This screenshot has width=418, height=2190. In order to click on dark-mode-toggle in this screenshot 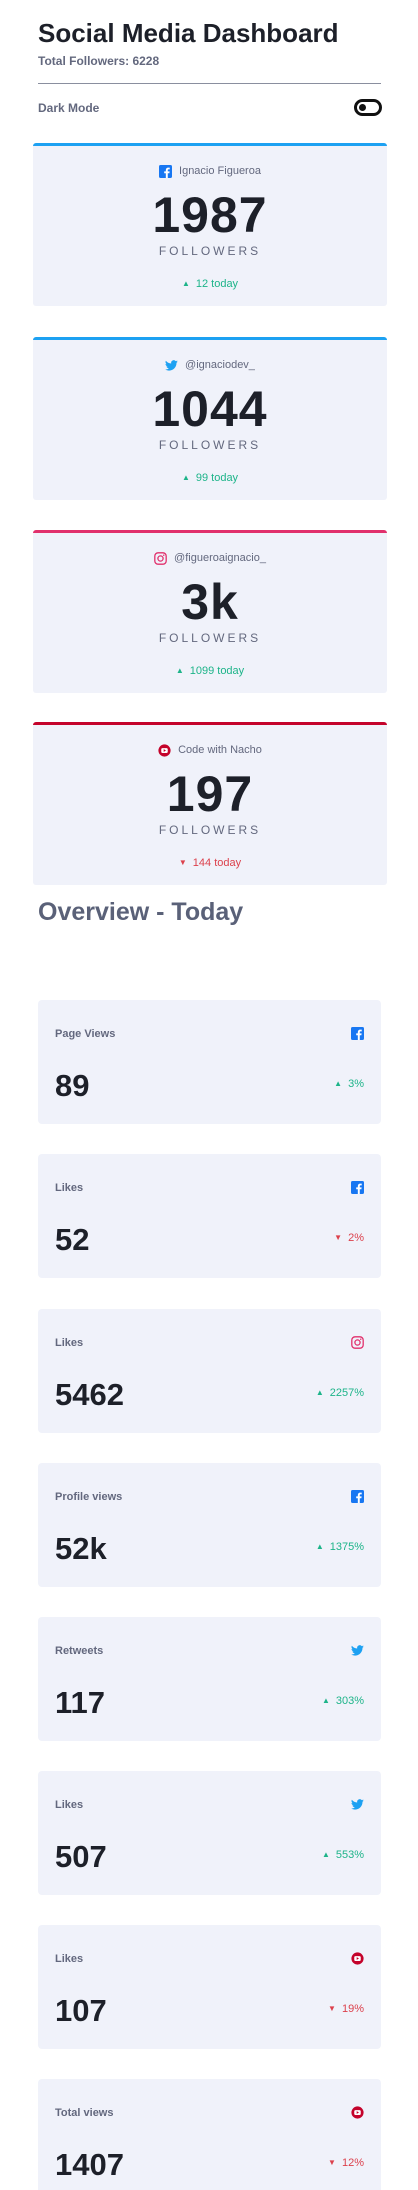, I will do `click(368, 107)`.